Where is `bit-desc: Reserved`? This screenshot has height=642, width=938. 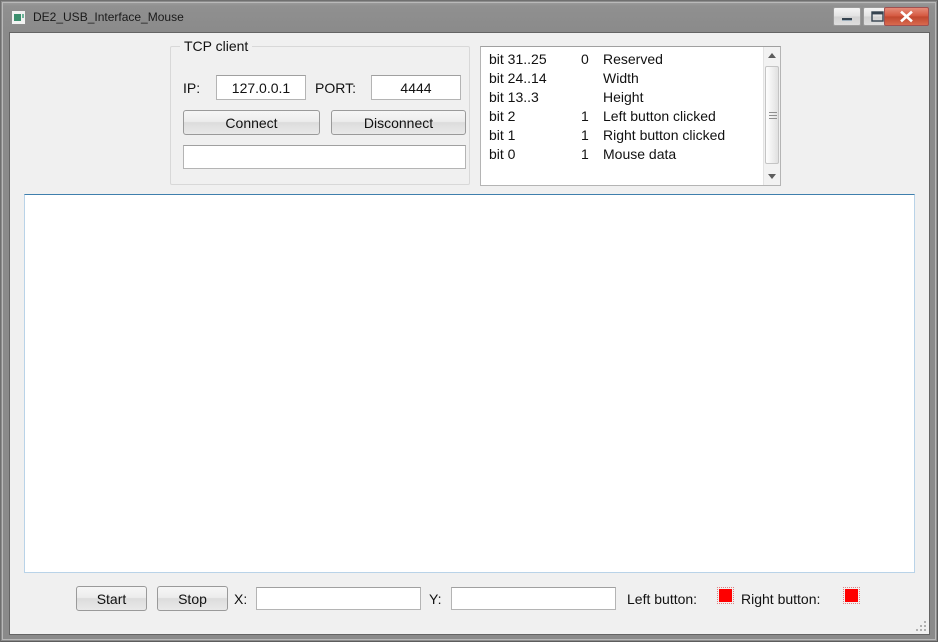 bit-desc: Reserved is located at coordinates (633, 59).